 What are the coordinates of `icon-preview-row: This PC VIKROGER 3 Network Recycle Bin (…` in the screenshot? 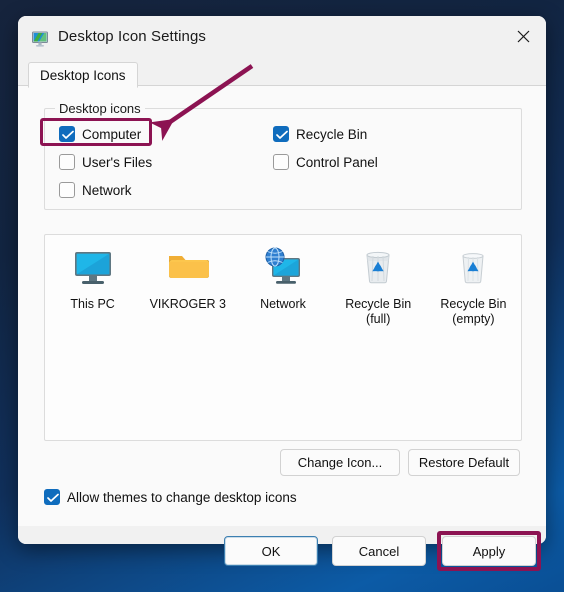 It's located at (283, 285).